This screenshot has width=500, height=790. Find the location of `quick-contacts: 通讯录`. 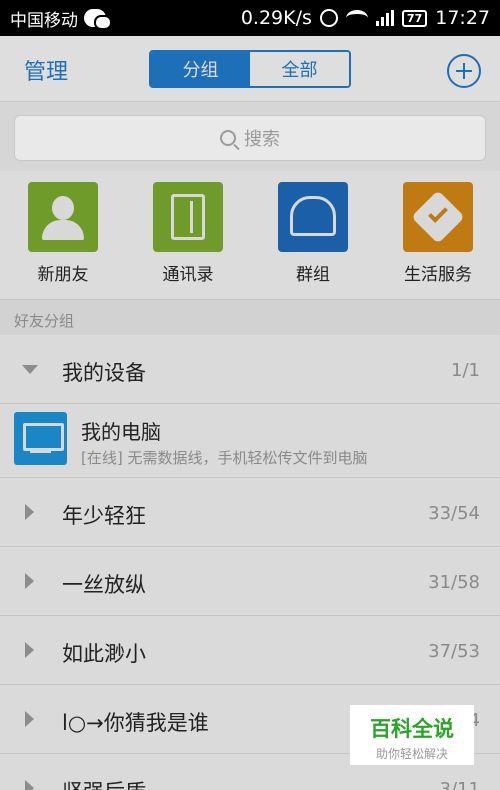

quick-contacts: 通讯录 is located at coordinates (188, 233).